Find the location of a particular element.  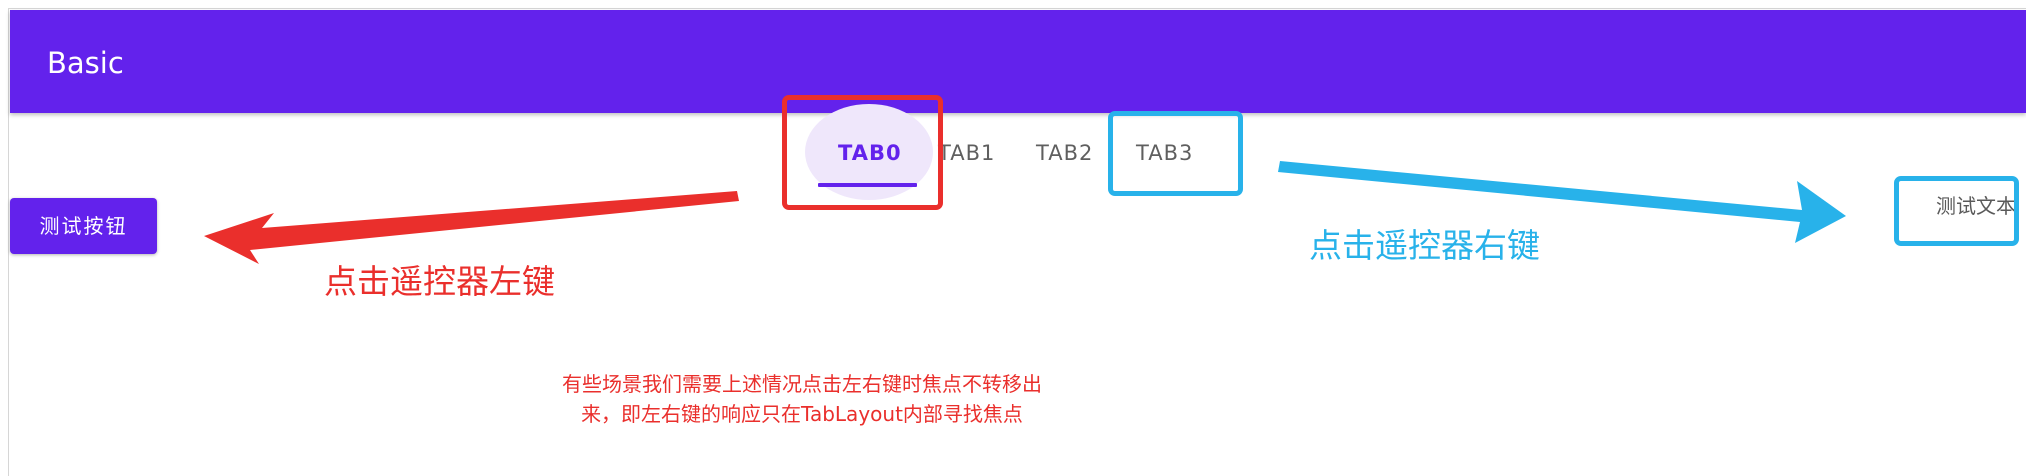

note-line-1: 有些场景我们需要上述情况点击左右键时焦点不转移出 is located at coordinates (802, 384).